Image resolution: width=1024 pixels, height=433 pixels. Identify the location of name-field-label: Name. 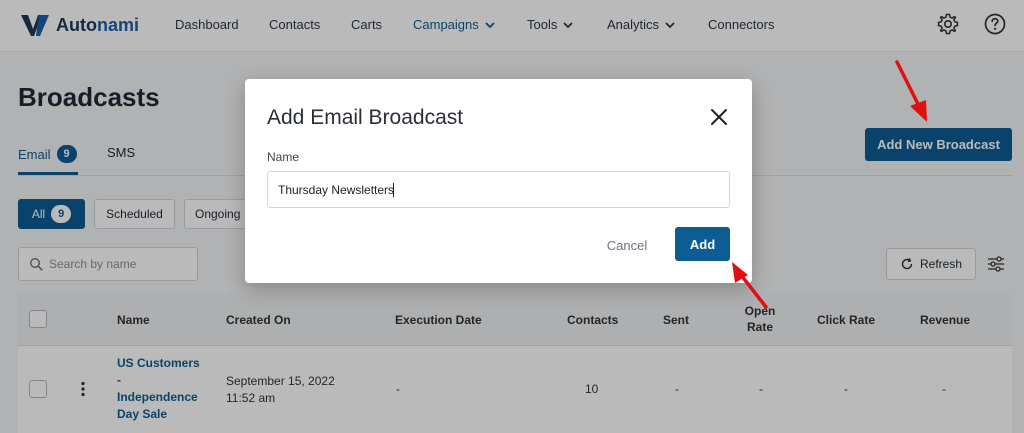
(283, 157).